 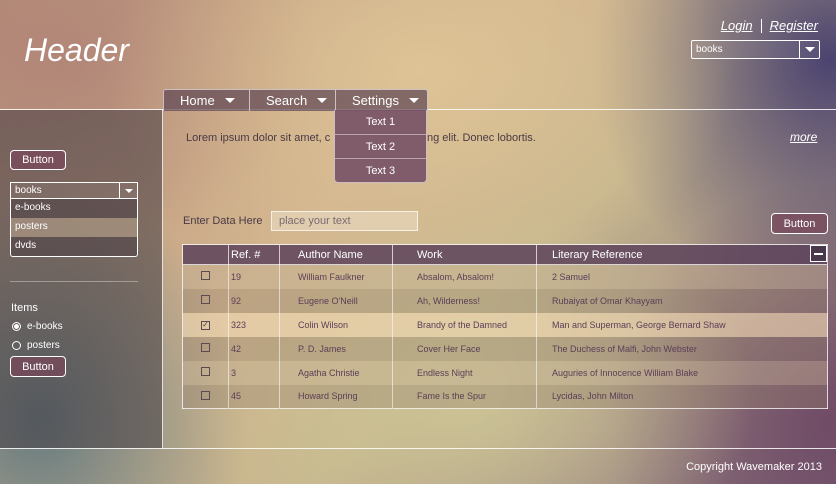 What do you see at coordinates (254, 254) in the screenshot?
I see `header-ref: Ref. #` at bounding box center [254, 254].